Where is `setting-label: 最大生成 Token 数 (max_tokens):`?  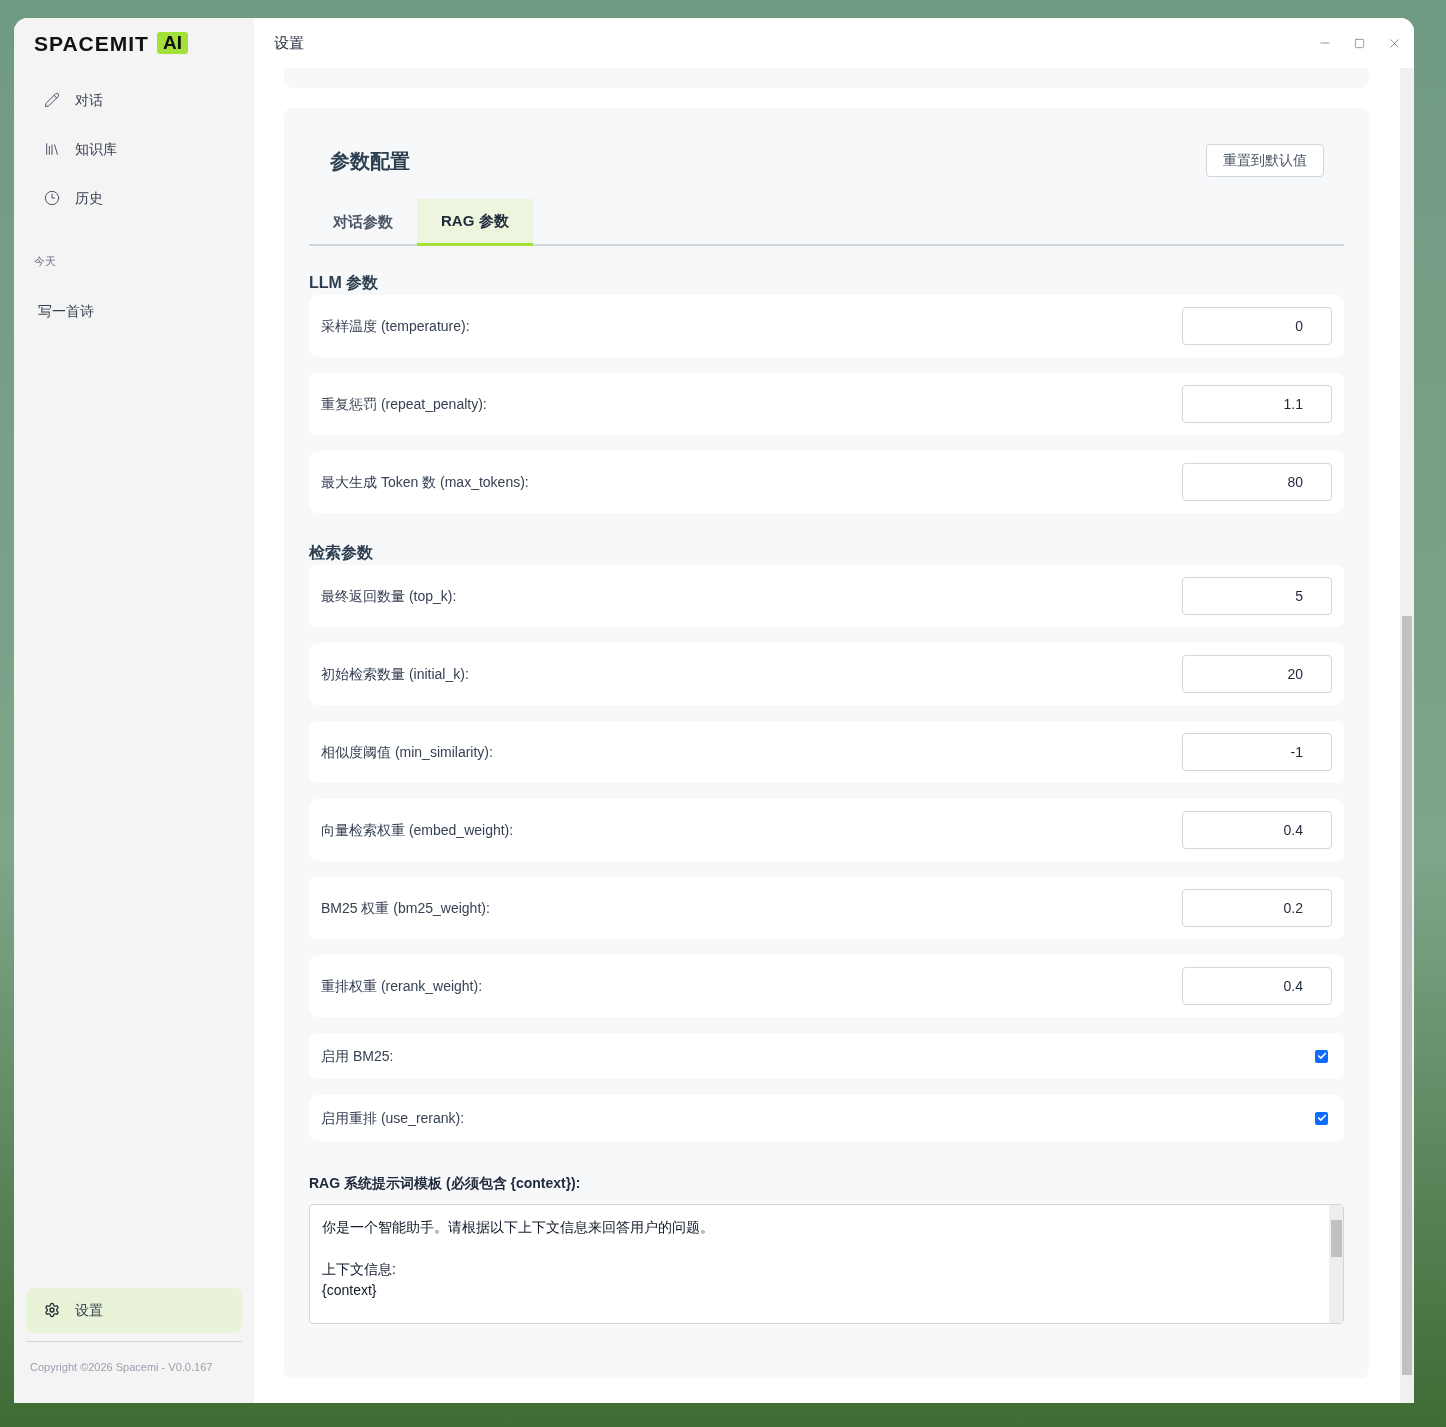 setting-label: 最大生成 Token 数 (max_tokens): is located at coordinates (425, 482).